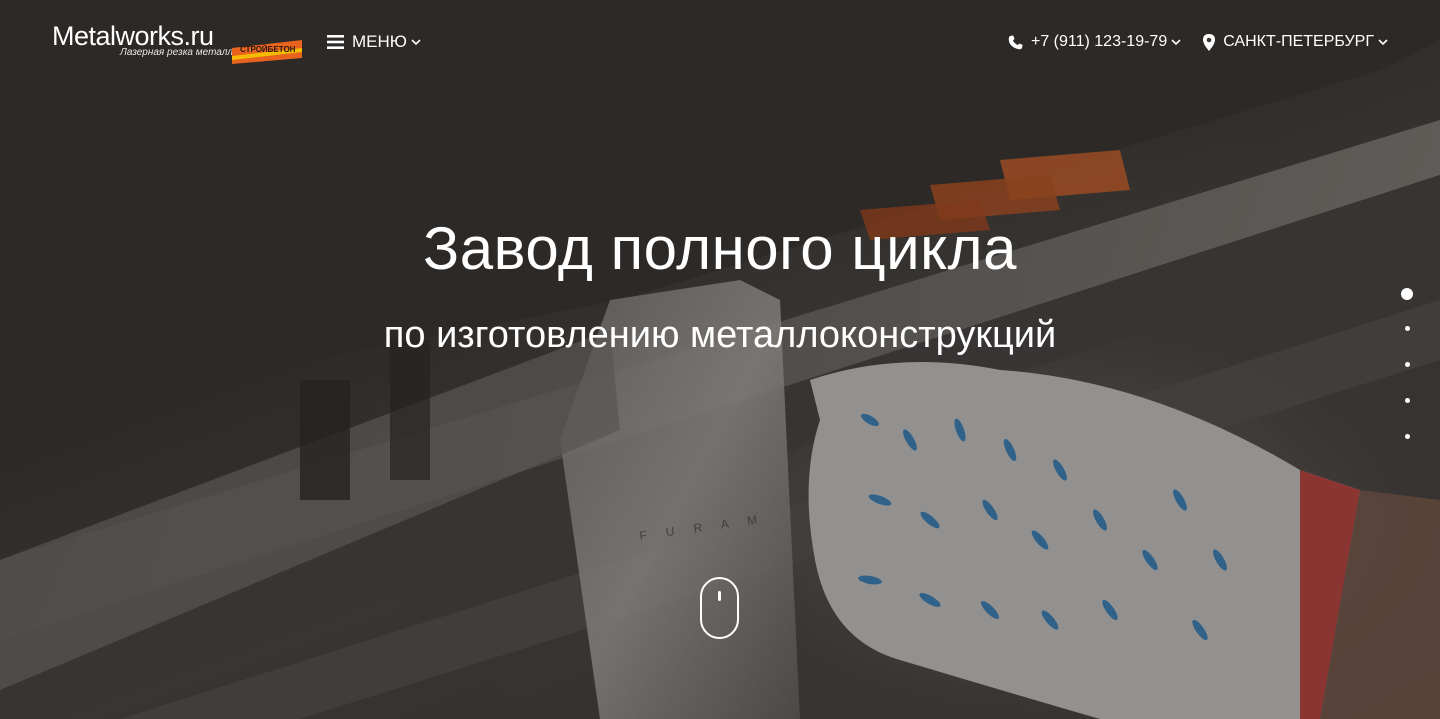  What do you see at coordinates (335, 42) in the screenshot?
I see `bars-icon` at bounding box center [335, 42].